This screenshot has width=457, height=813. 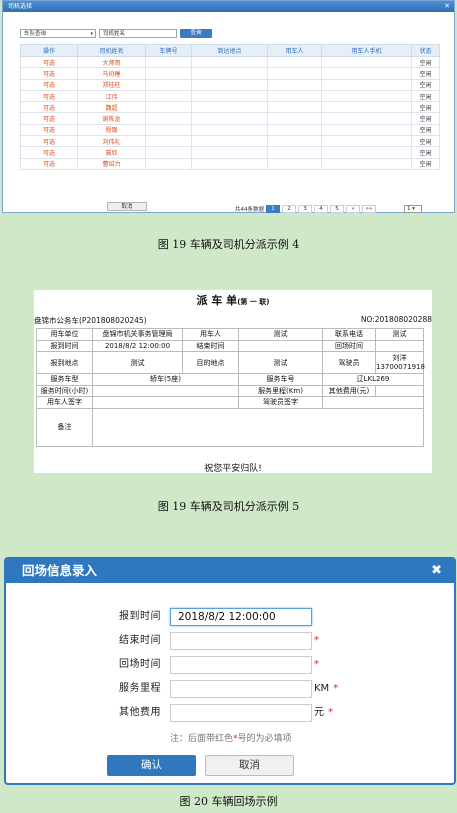 What do you see at coordinates (210, 334) in the screenshot?
I see `cell: 用车人` at bounding box center [210, 334].